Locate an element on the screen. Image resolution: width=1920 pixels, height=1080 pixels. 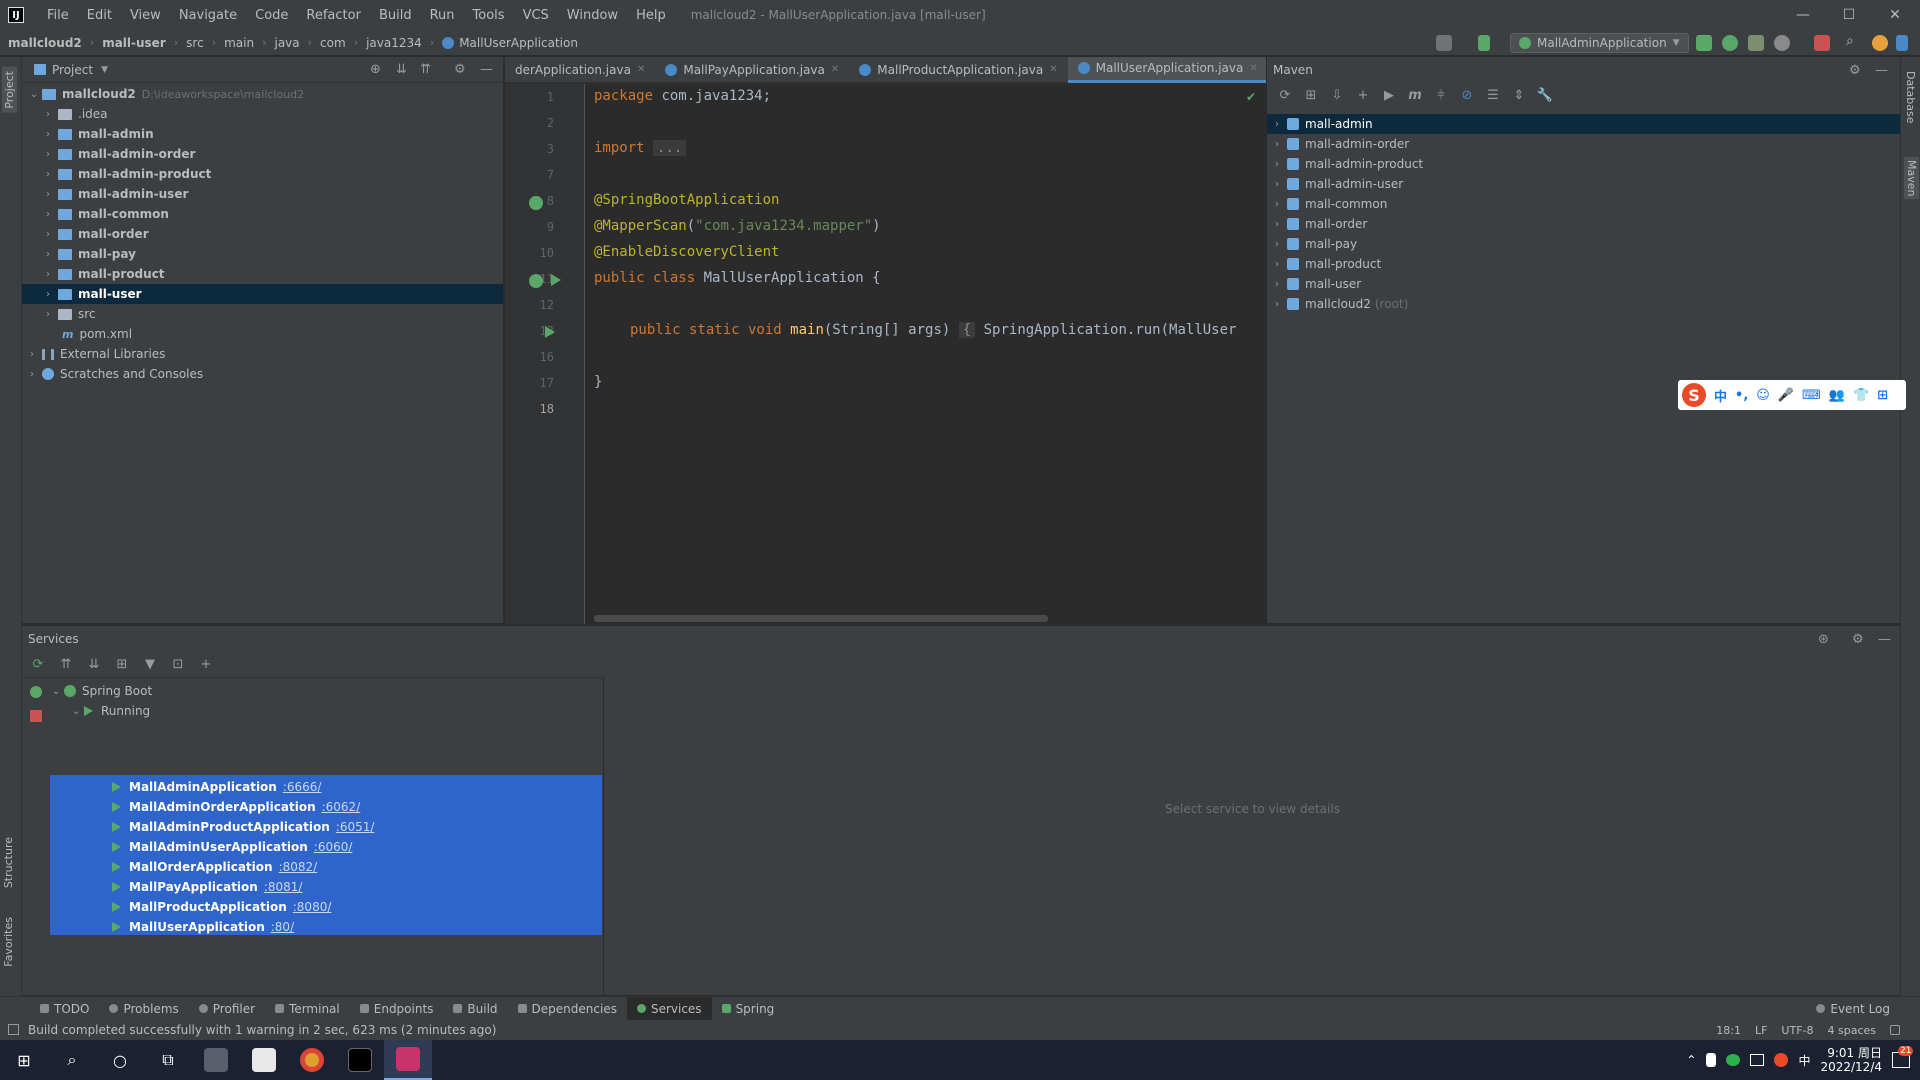
tree-item-mall-common: › mall-common is located at coordinates (107, 214).